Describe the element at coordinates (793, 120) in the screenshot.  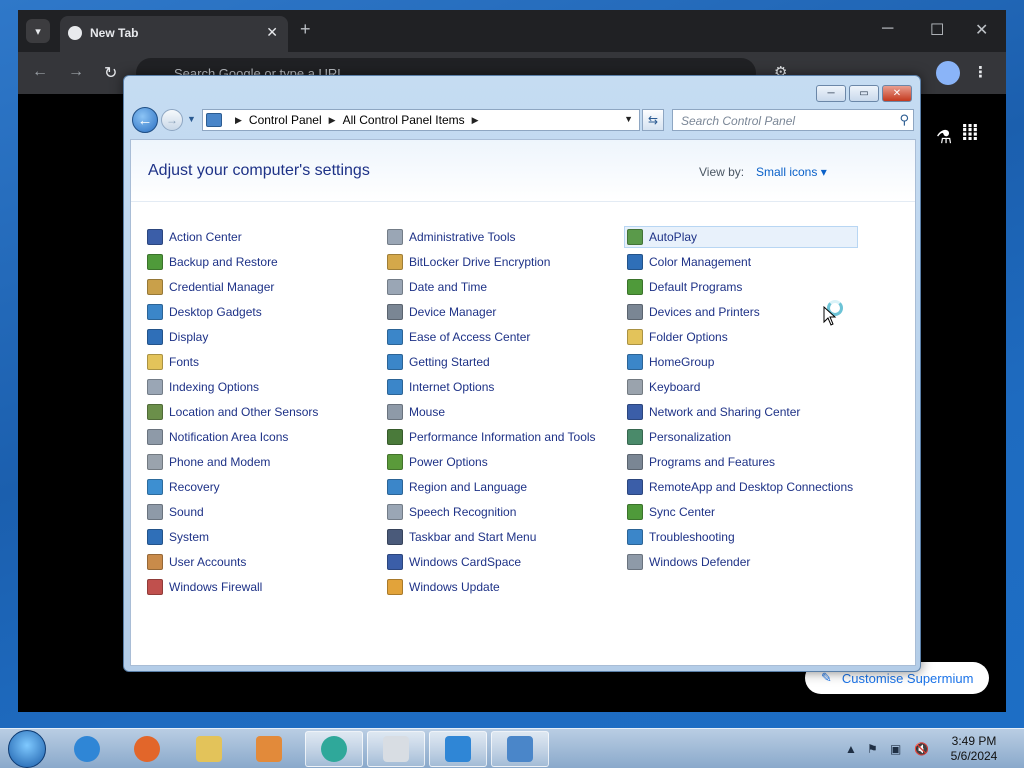
I see `search-input: Search Control Panel ⚲` at that location.